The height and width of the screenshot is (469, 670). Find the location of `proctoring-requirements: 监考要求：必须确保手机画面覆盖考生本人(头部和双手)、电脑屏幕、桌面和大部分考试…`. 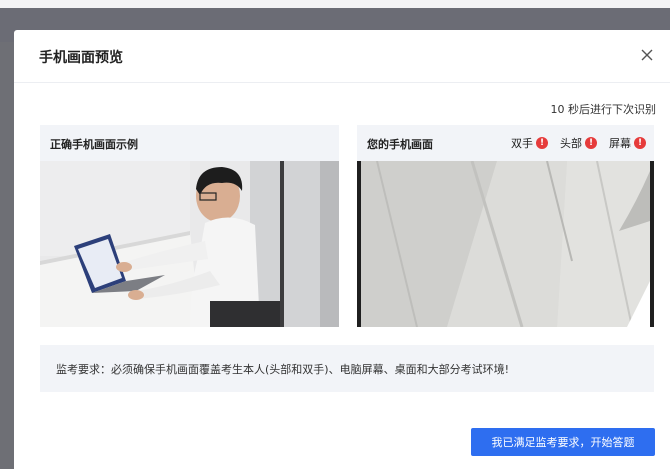

proctoring-requirements: 监考要求：必须确保手机画面覆盖考生本人(头部和双手)、电脑屏幕、桌面和大部分考试… is located at coordinates (347, 368).